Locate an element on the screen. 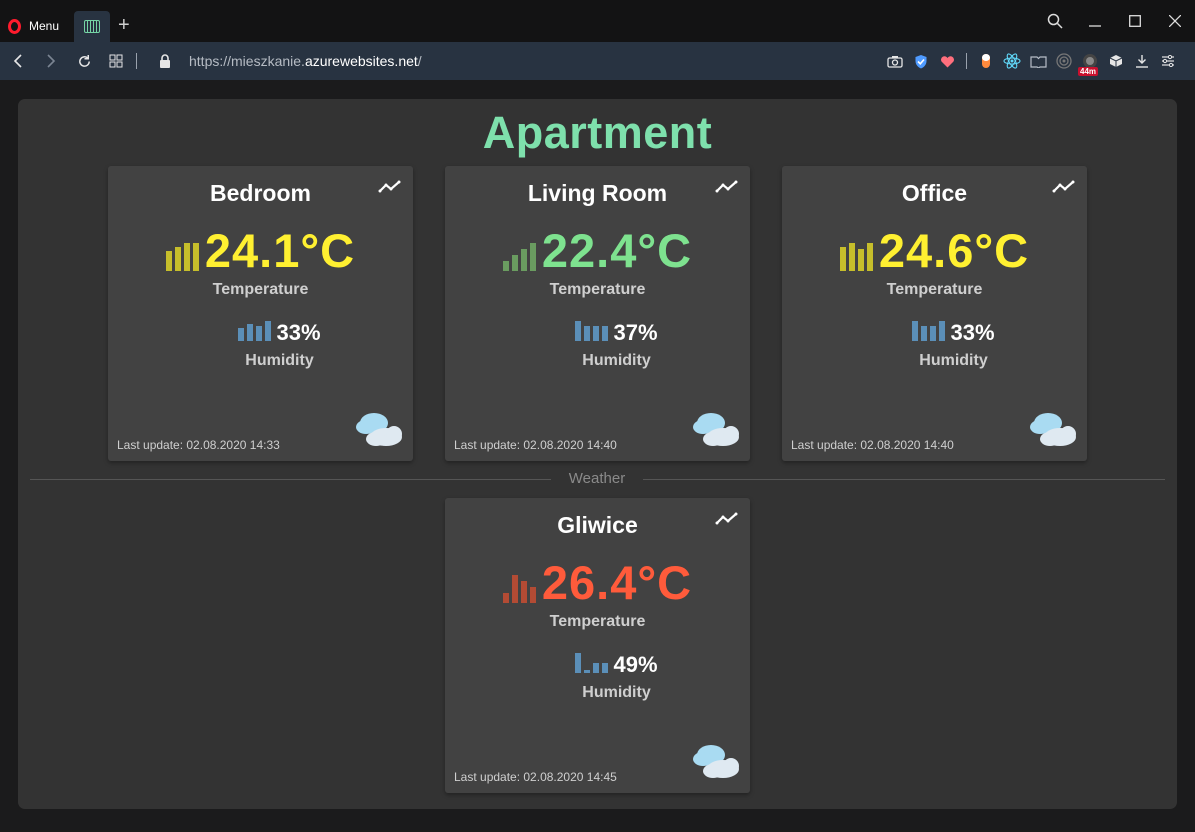  back-icon is located at coordinates (18, 61).